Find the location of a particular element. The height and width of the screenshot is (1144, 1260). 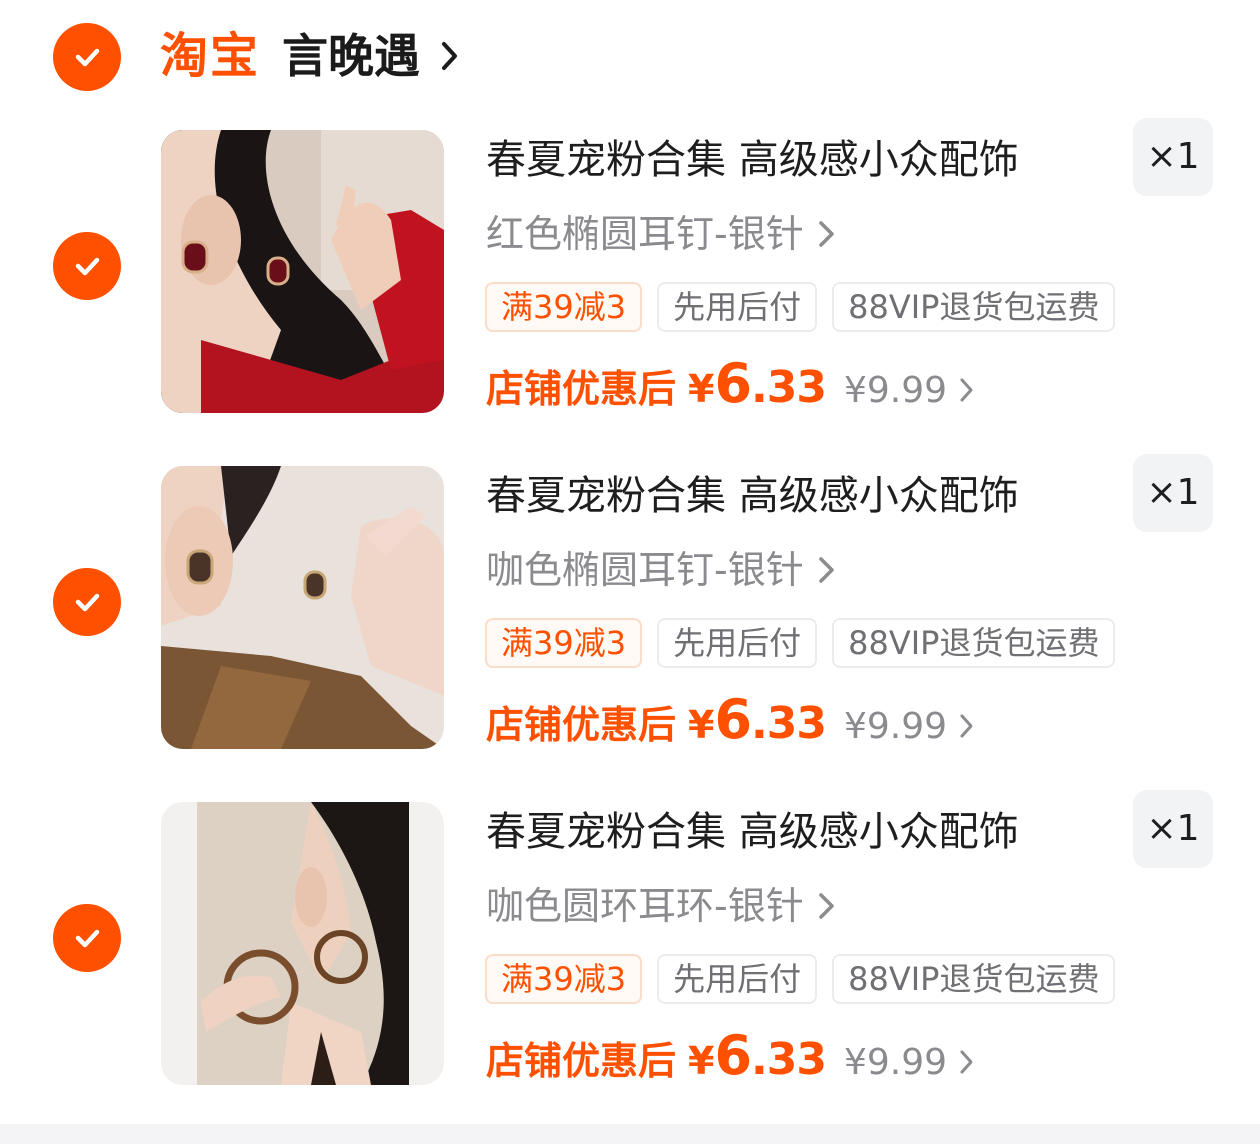

sku-selector: 咖色椭圆耳钉-银针 is located at coordinates (661, 570).